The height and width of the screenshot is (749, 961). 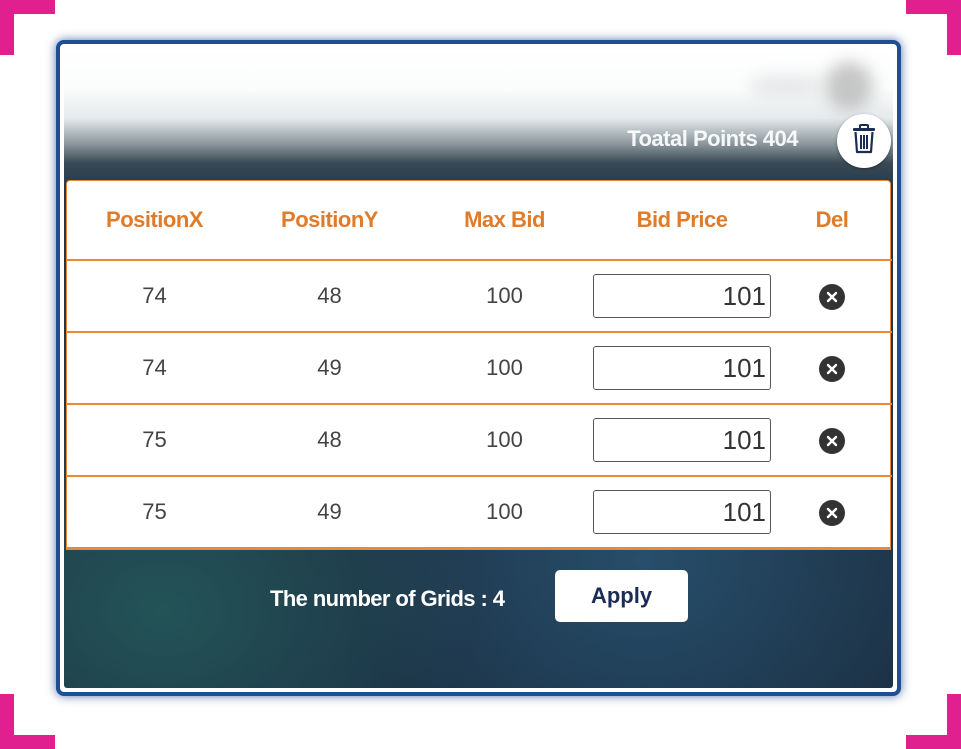 What do you see at coordinates (387, 598) in the screenshot?
I see `grid-count-label: The number of Grids : 4` at bounding box center [387, 598].